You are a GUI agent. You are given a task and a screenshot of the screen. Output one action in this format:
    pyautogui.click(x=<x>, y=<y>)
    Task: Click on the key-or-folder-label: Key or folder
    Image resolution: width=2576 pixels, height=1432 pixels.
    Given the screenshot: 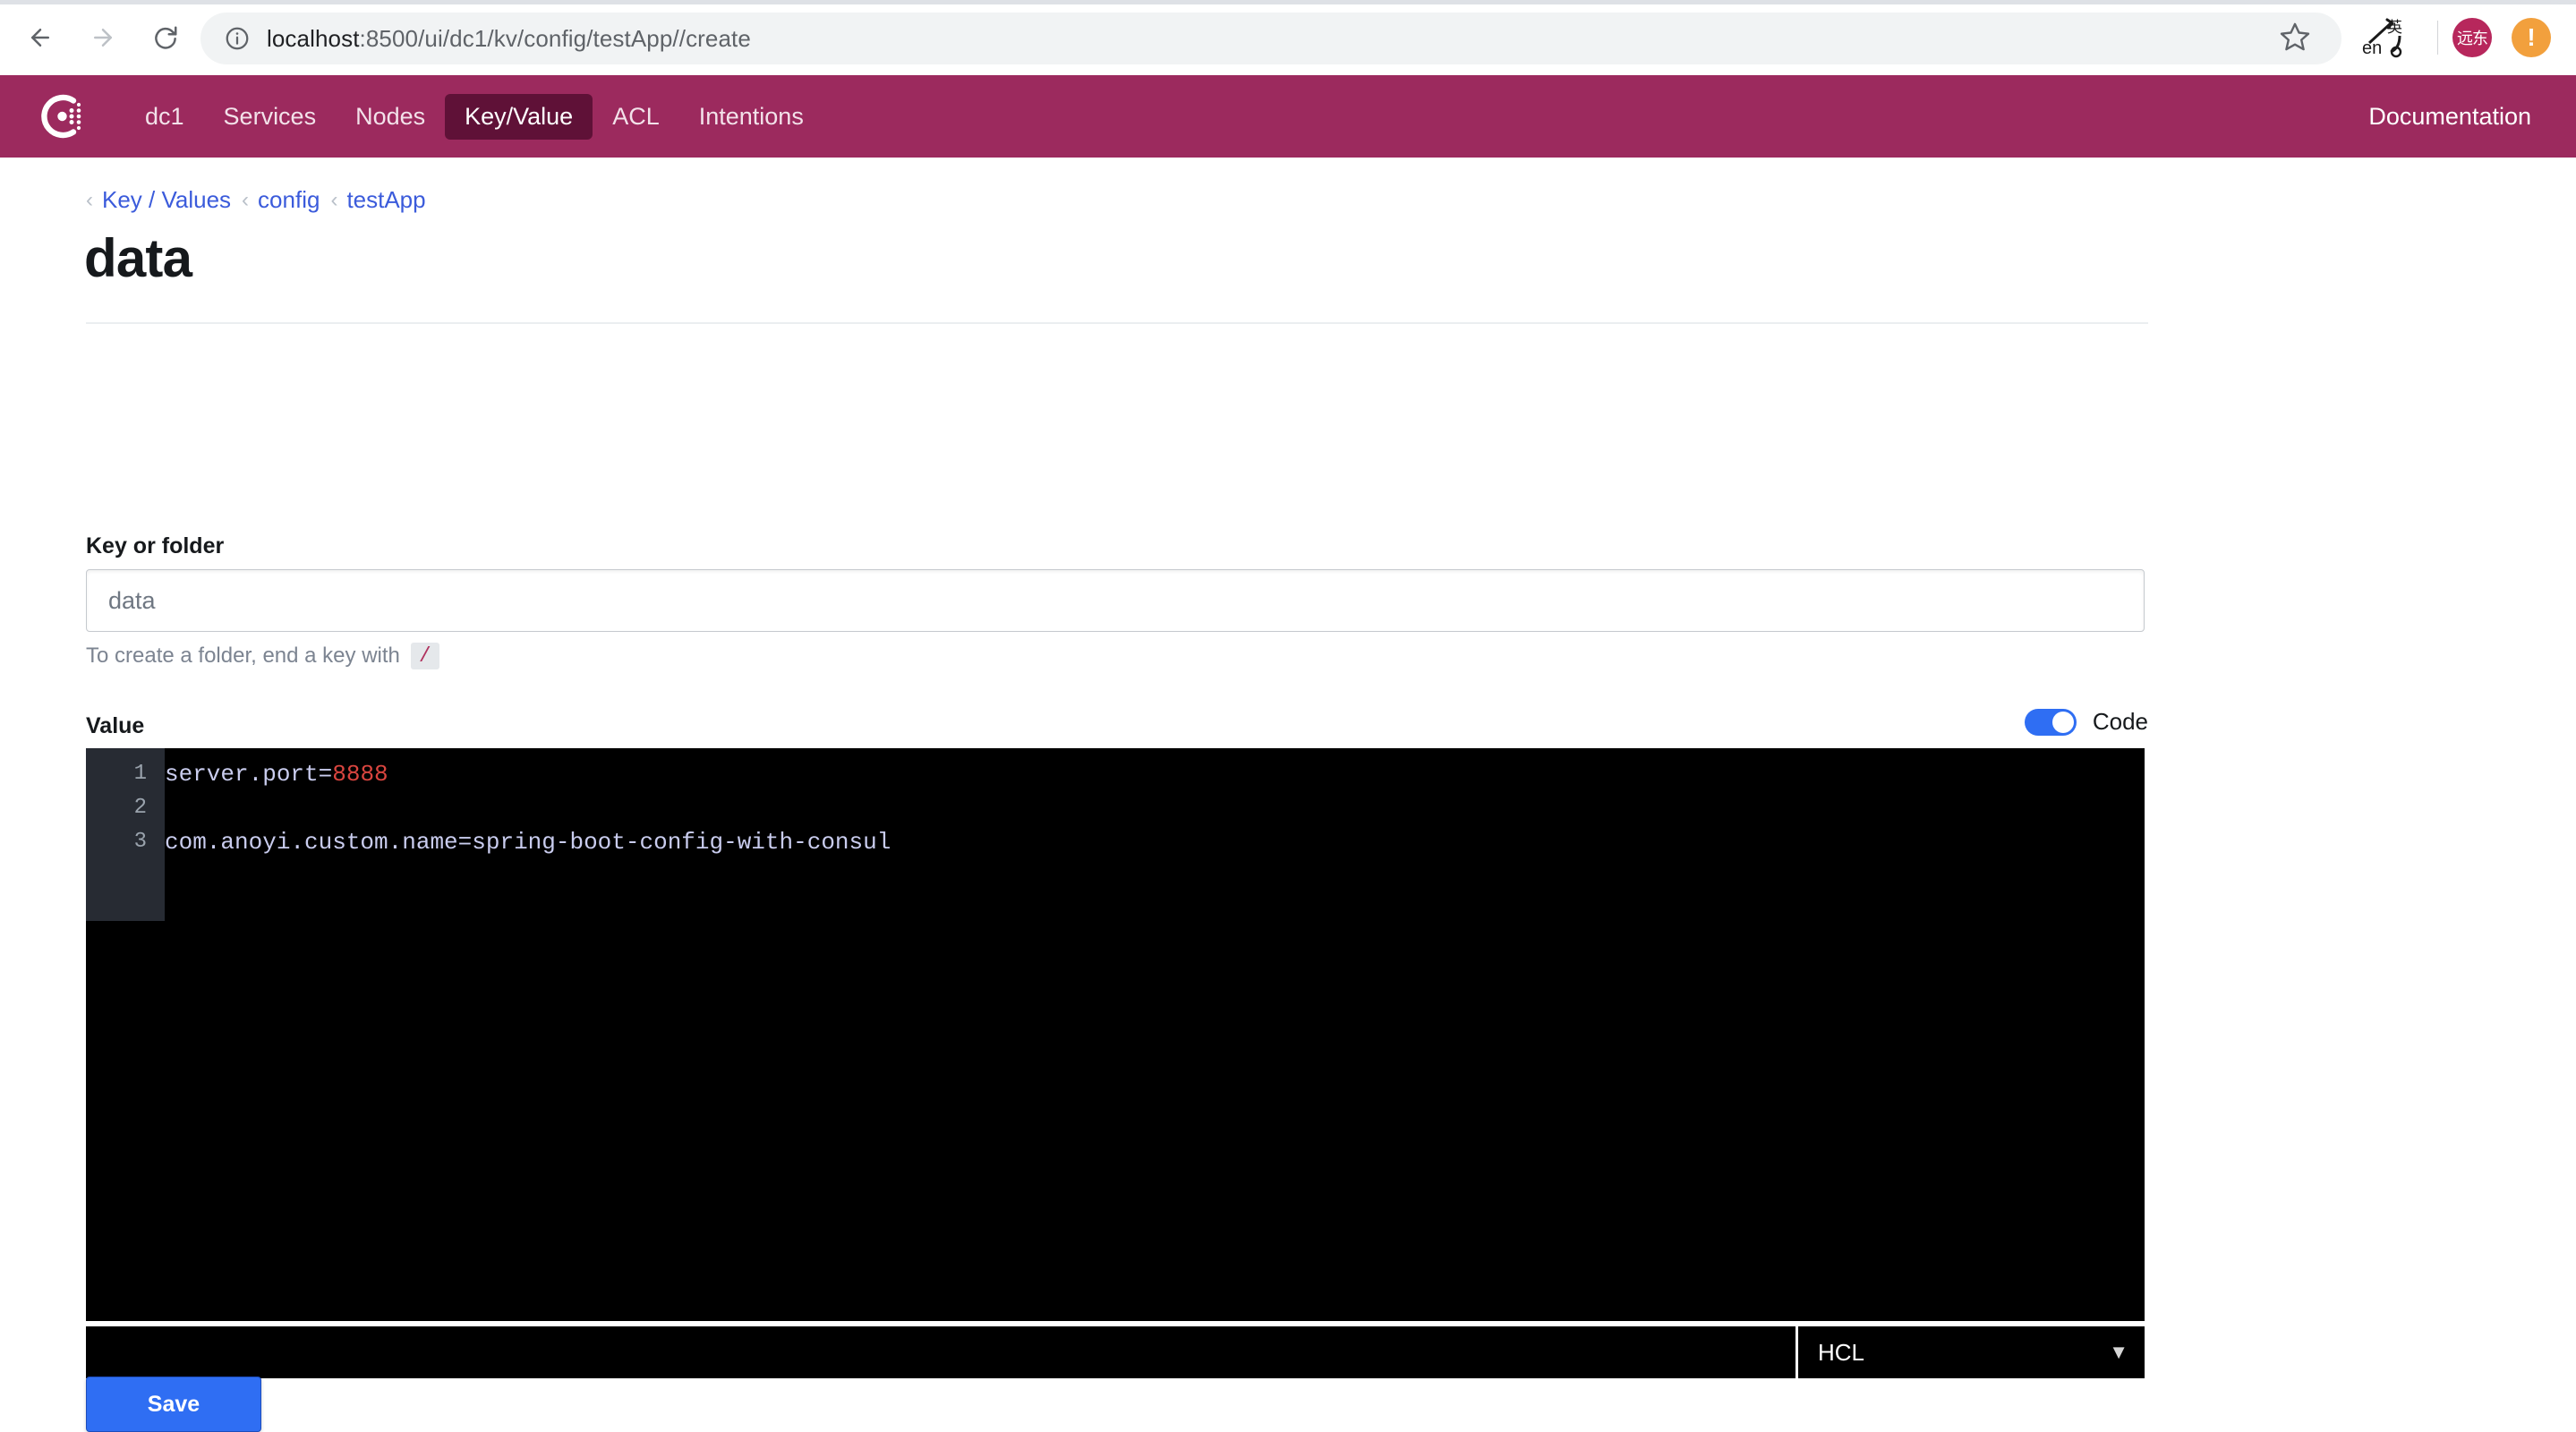 What is the action you would take?
    pyautogui.click(x=155, y=545)
    